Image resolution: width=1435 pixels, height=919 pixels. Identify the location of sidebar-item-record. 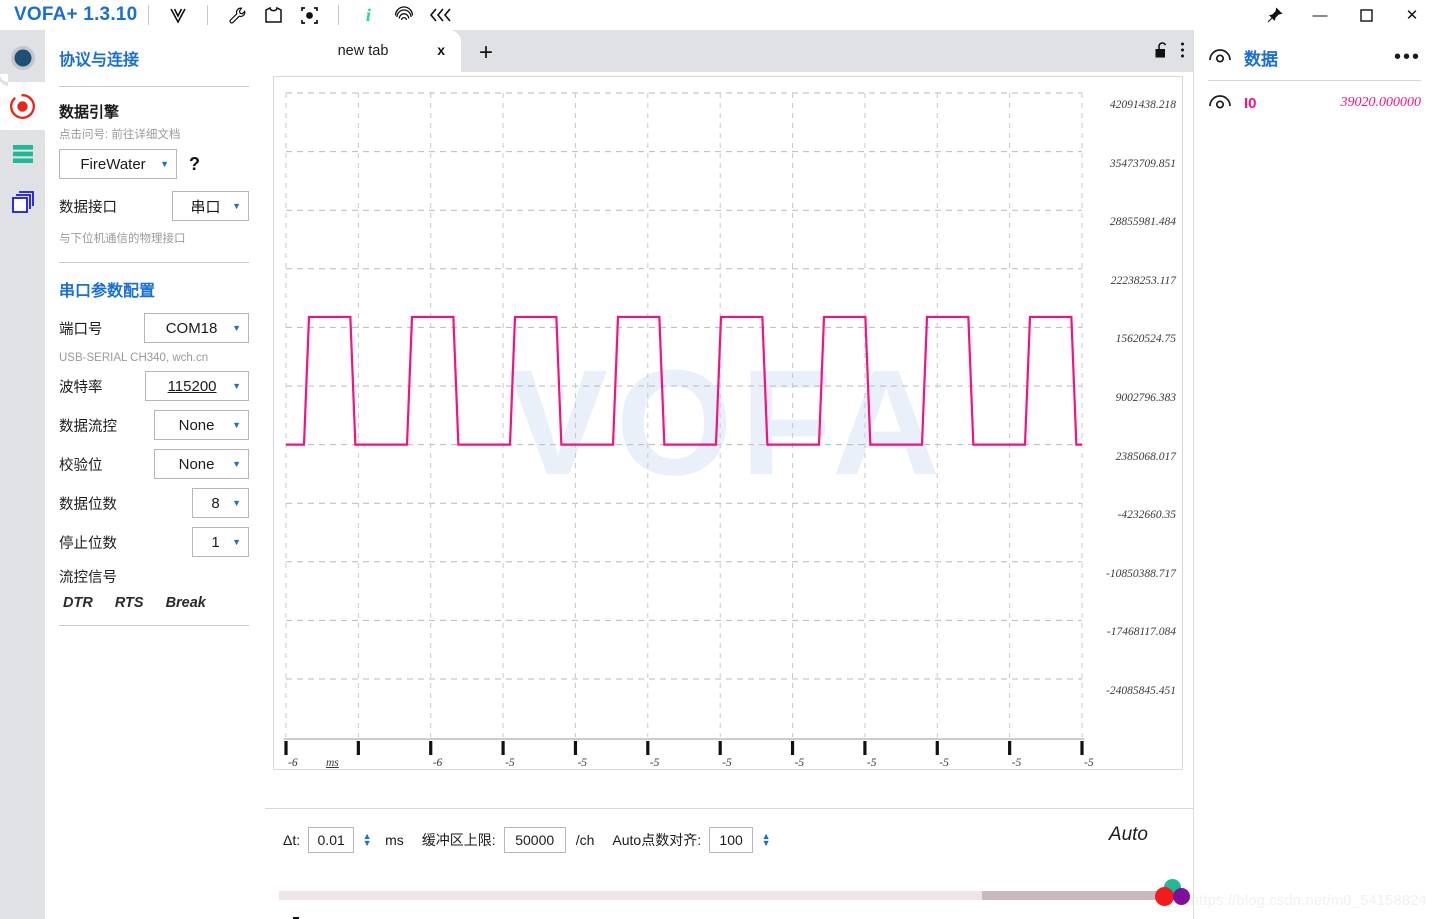
(22, 102).